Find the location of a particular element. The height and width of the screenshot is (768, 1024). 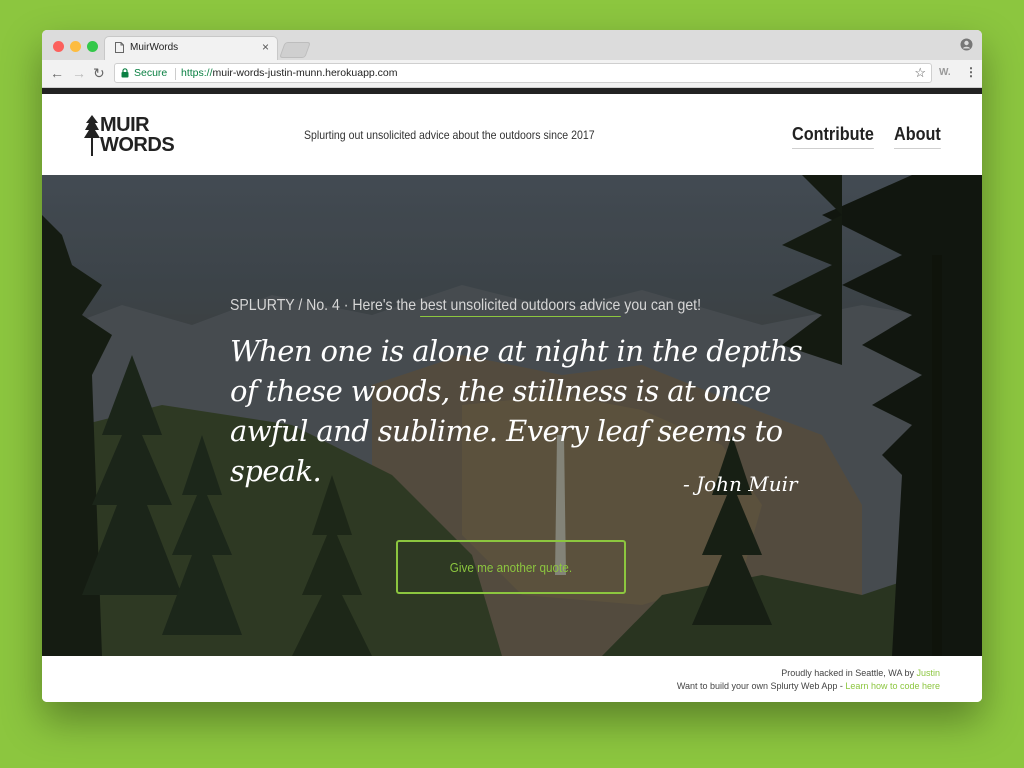

nav-about-link: About is located at coordinates (917, 136).